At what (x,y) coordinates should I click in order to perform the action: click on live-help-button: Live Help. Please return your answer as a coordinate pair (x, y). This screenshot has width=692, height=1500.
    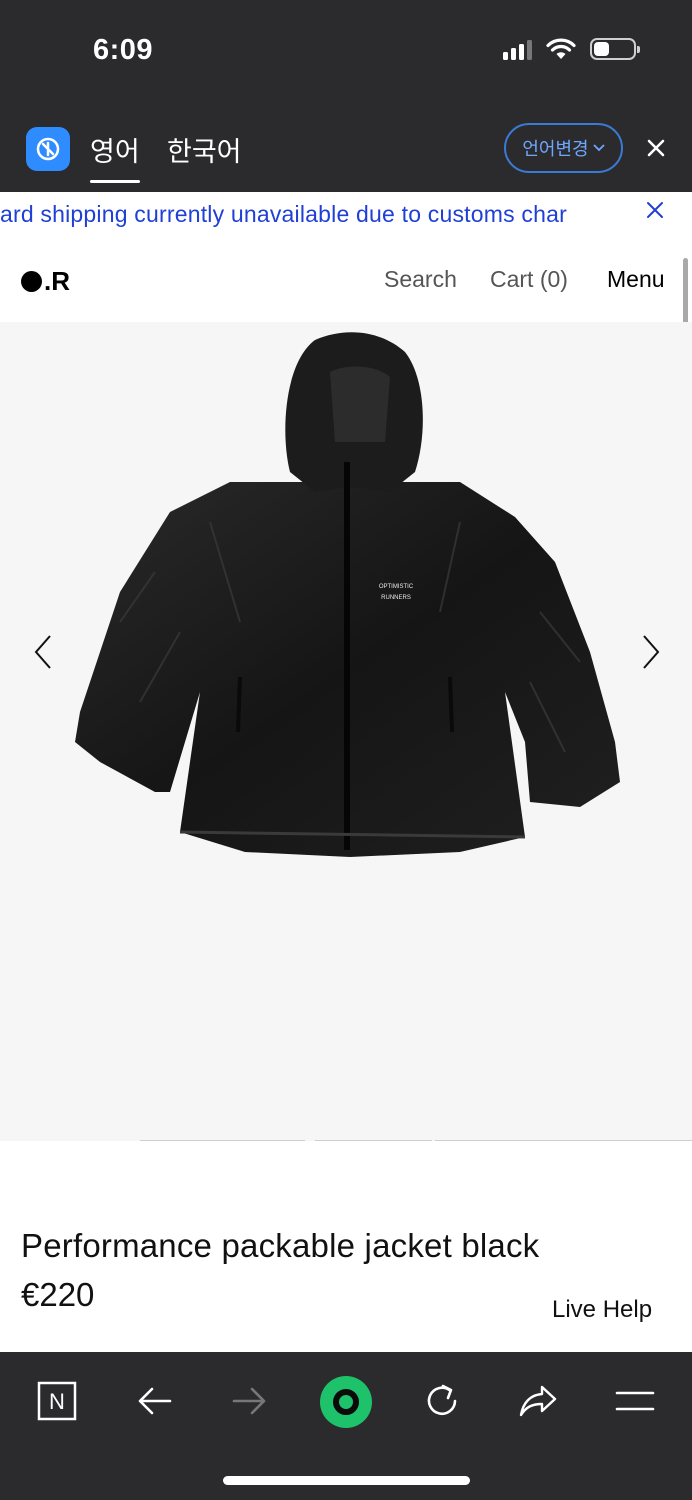
    Looking at the image, I should click on (602, 1310).